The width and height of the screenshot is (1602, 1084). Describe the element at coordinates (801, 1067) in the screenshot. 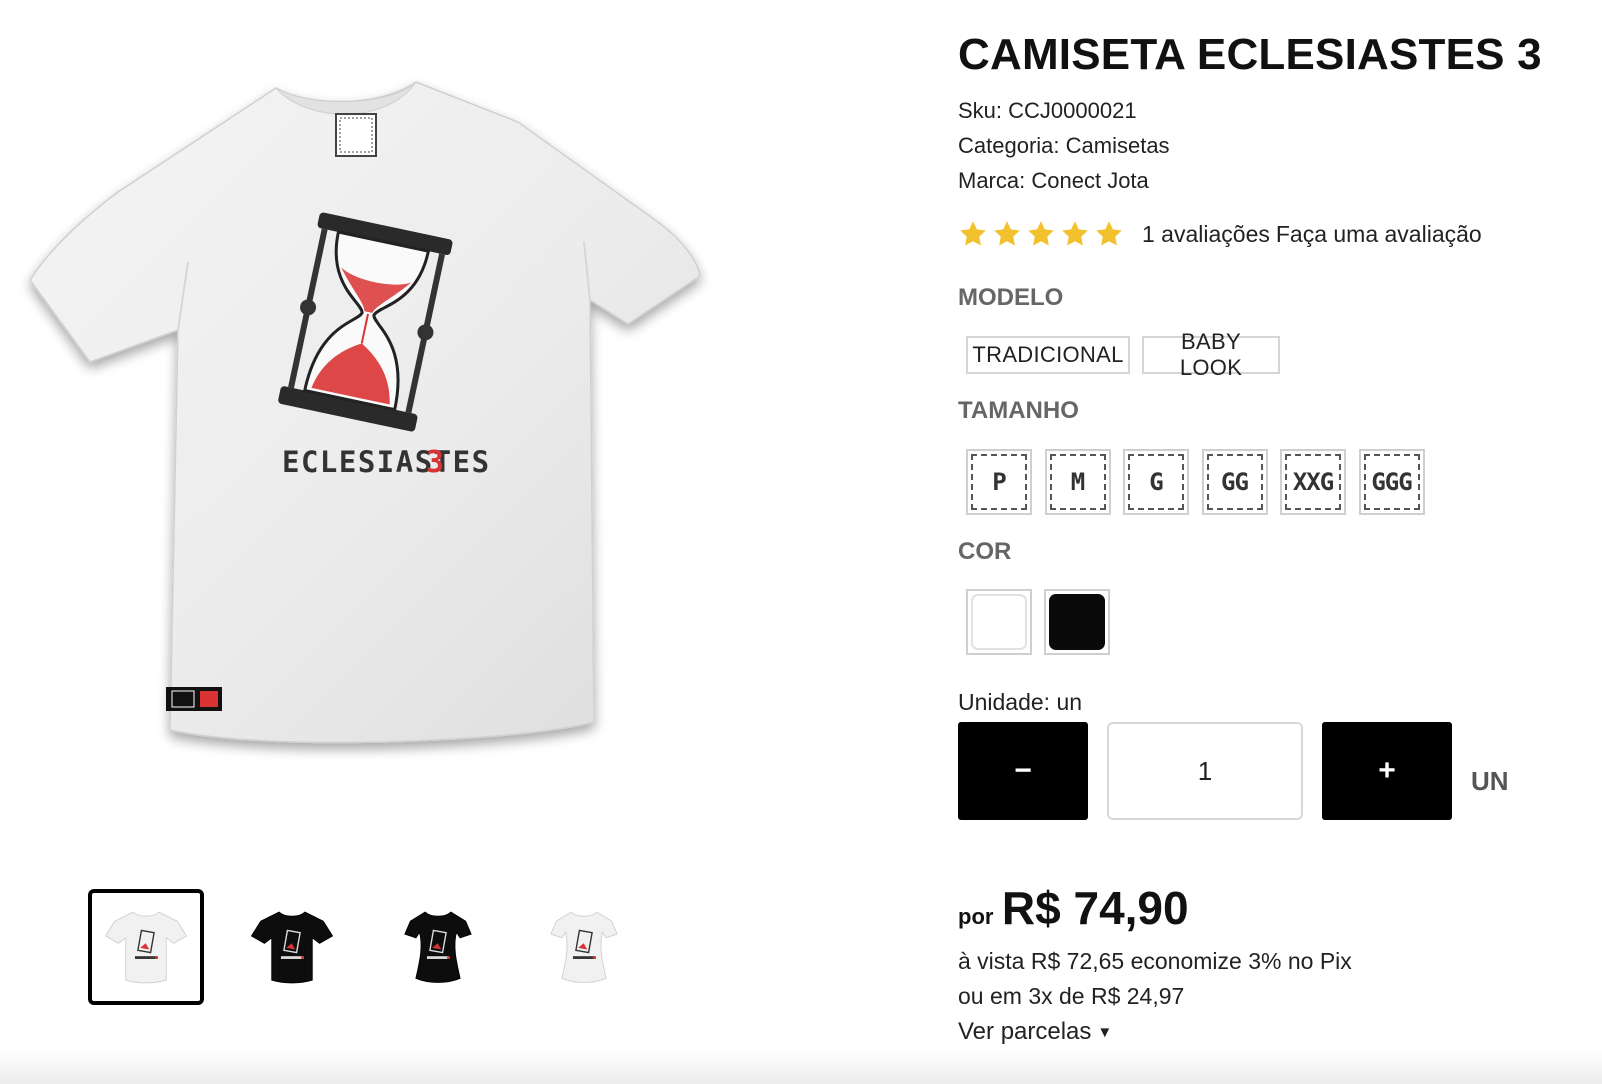

I see `bottom-fade` at that location.